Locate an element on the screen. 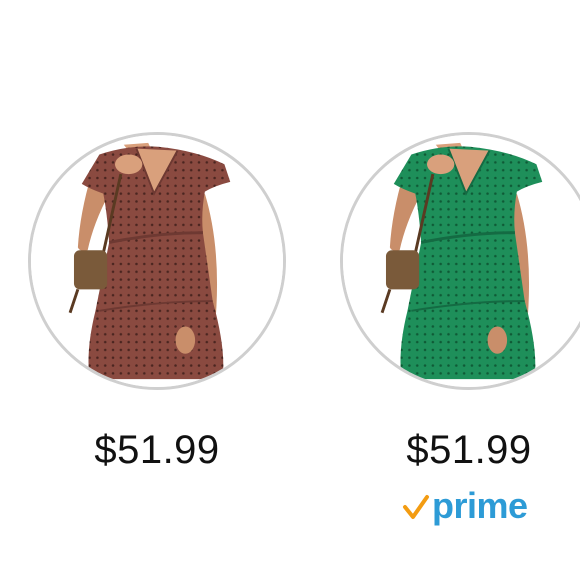  prime-label: prime is located at coordinates (480, 505).